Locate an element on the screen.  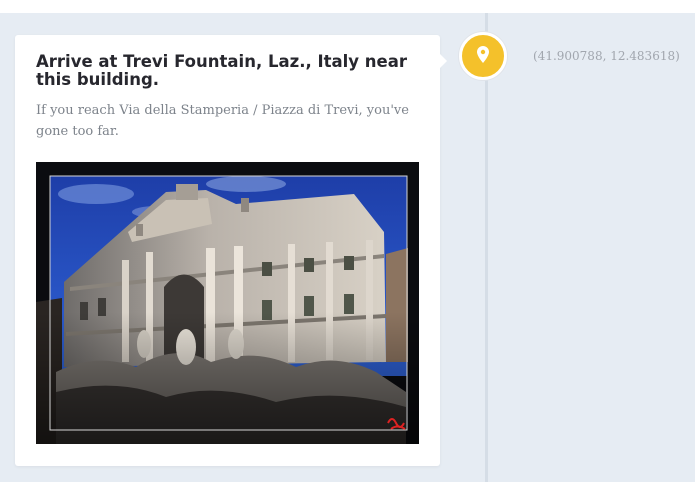
top-strip is located at coordinates (347, 6).